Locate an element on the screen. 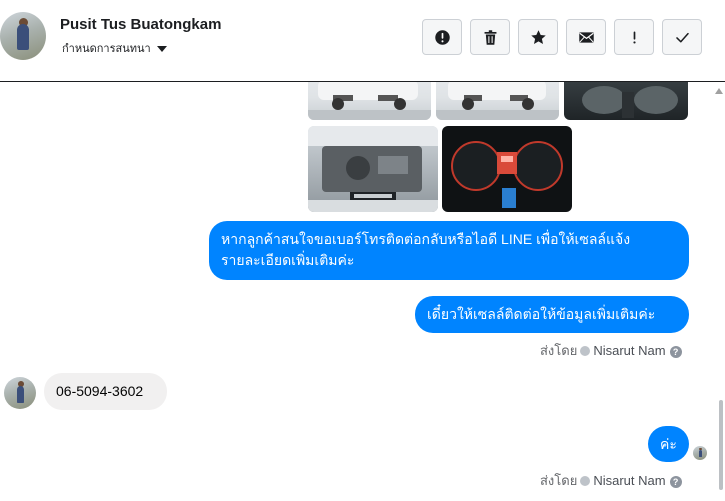  message-text-line: รายละเอียดเพิ่มเติมค่ะ is located at coordinates (288, 260).